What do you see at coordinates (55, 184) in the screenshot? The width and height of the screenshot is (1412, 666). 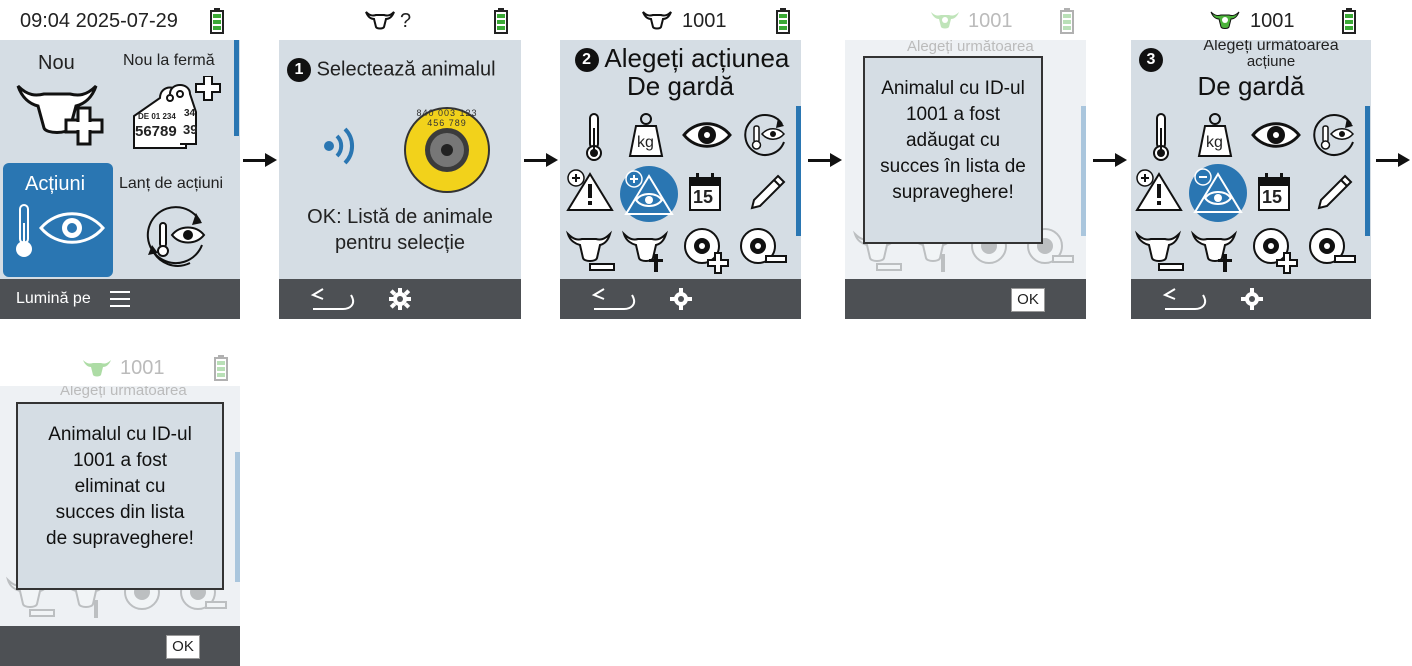 I see `tile-actions-label: Acțiuni` at bounding box center [55, 184].